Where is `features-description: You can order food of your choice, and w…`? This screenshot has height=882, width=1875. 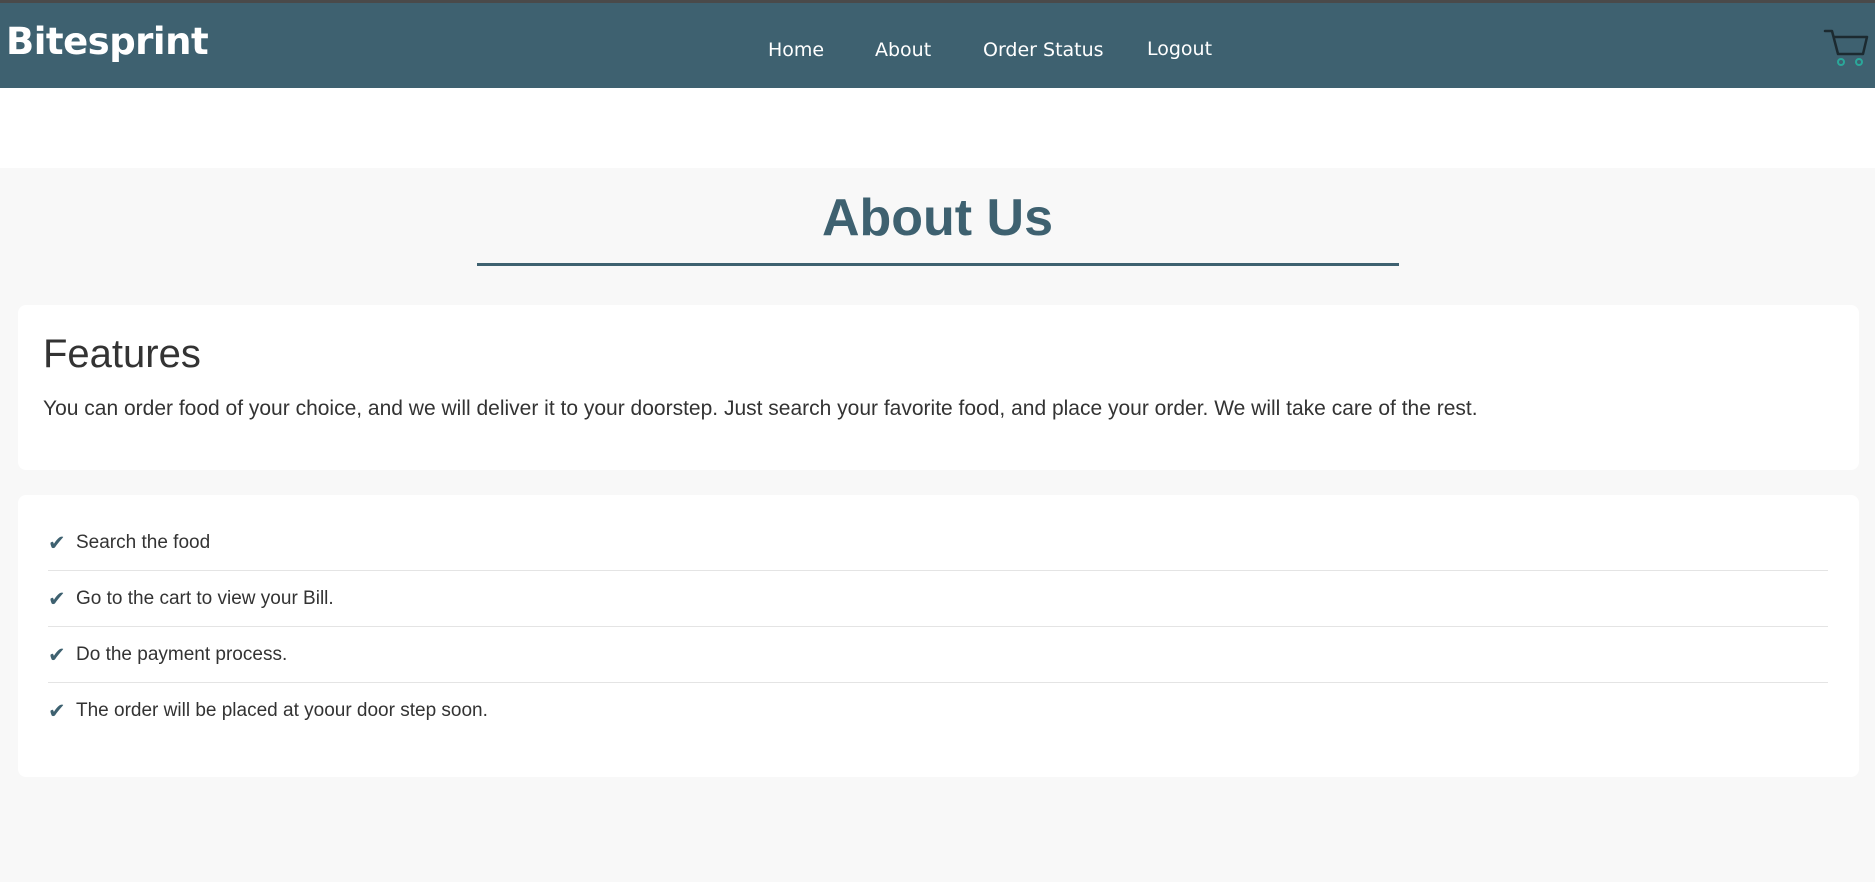
features-description: You can order food of your choice, and w… is located at coordinates (760, 408).